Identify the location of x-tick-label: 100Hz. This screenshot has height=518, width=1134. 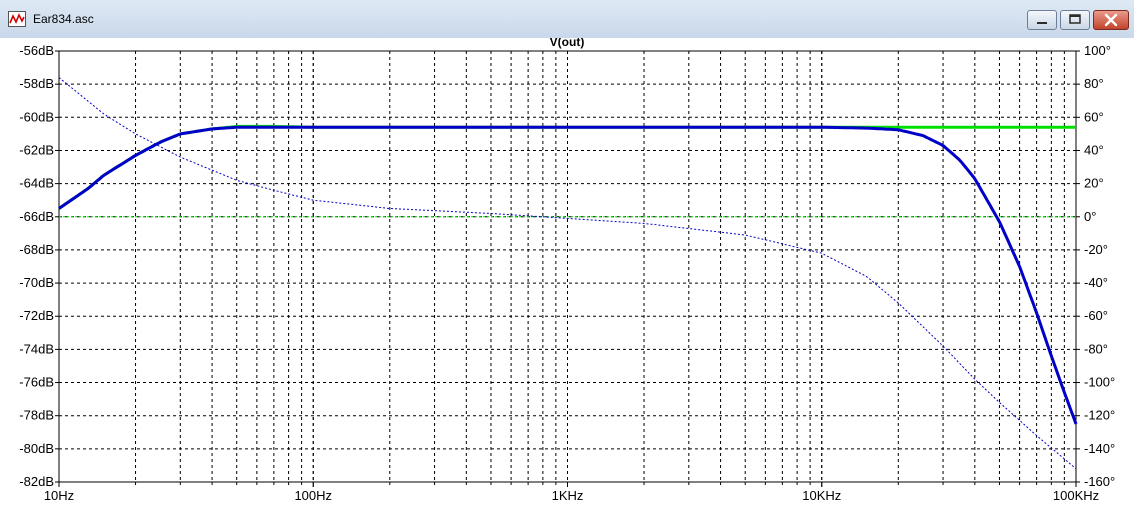
(313, 495).